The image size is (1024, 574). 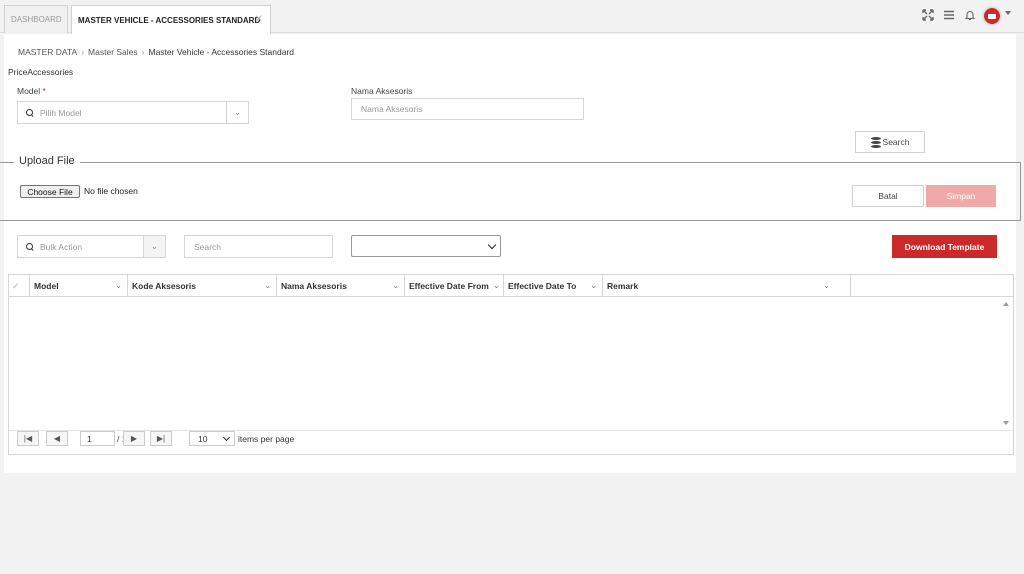 I want to click on search-button: Search, so click(x=890, y=142).